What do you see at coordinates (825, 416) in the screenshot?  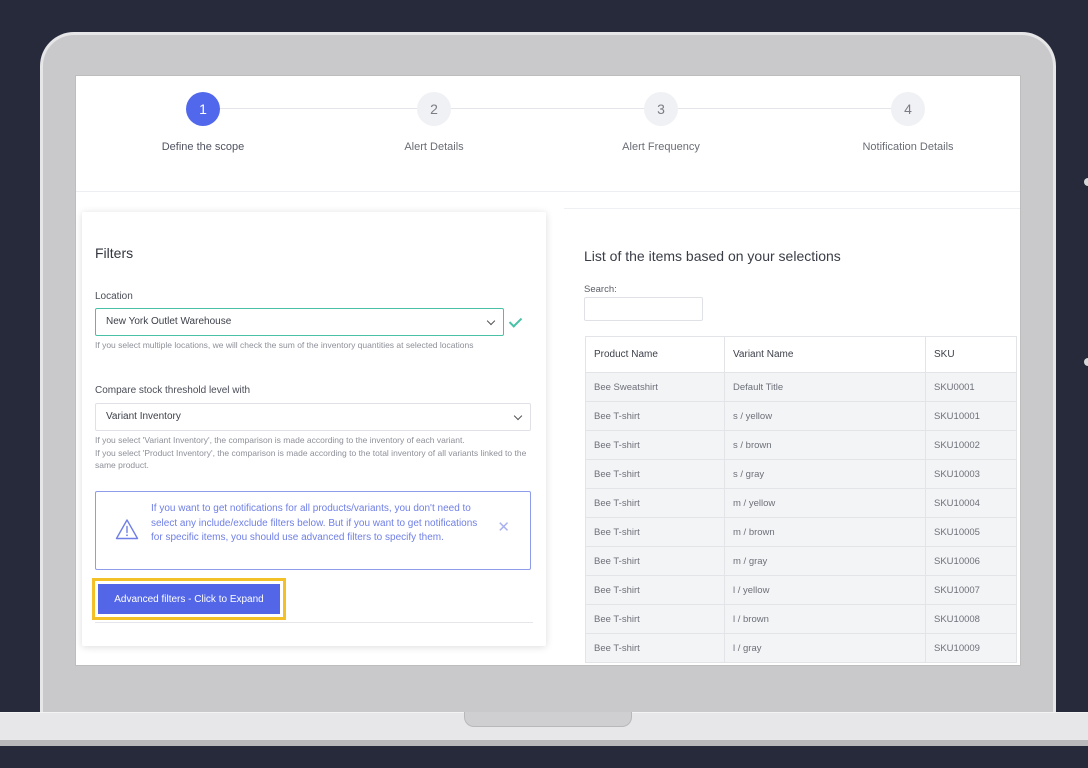 I see `variant-name-cell: s / yellow` at bounding box center [825, 416].